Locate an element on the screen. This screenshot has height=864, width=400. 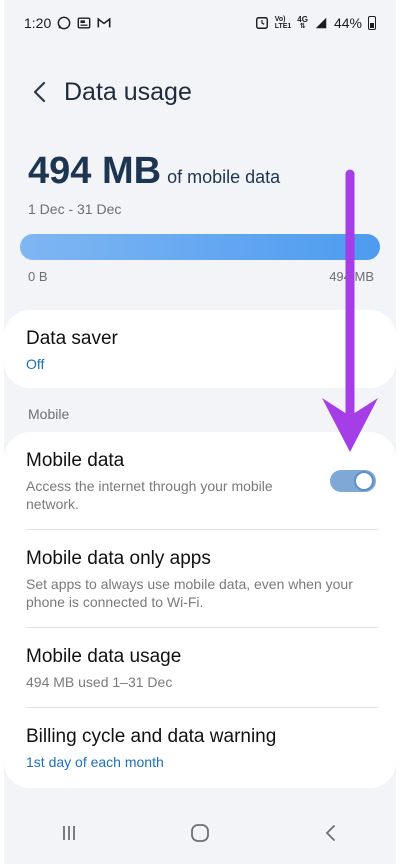
signal-icon is located at coordinates (321, 23).